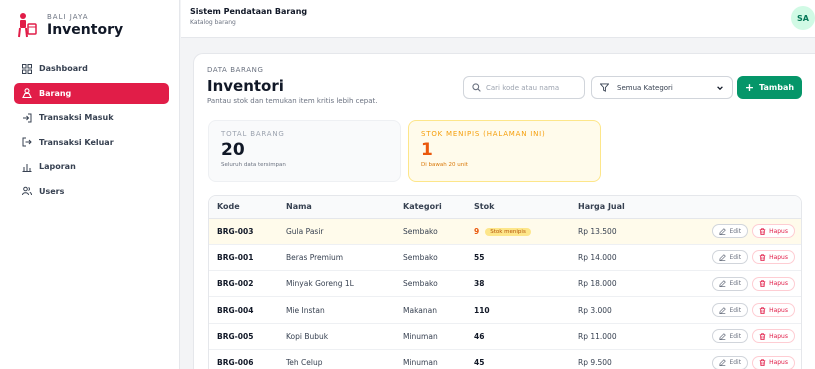 The image size is (815, 369). Describe the element at coordinates (420, 231) in the screenshot. I see `cell-kategori: Sembako` at that location.